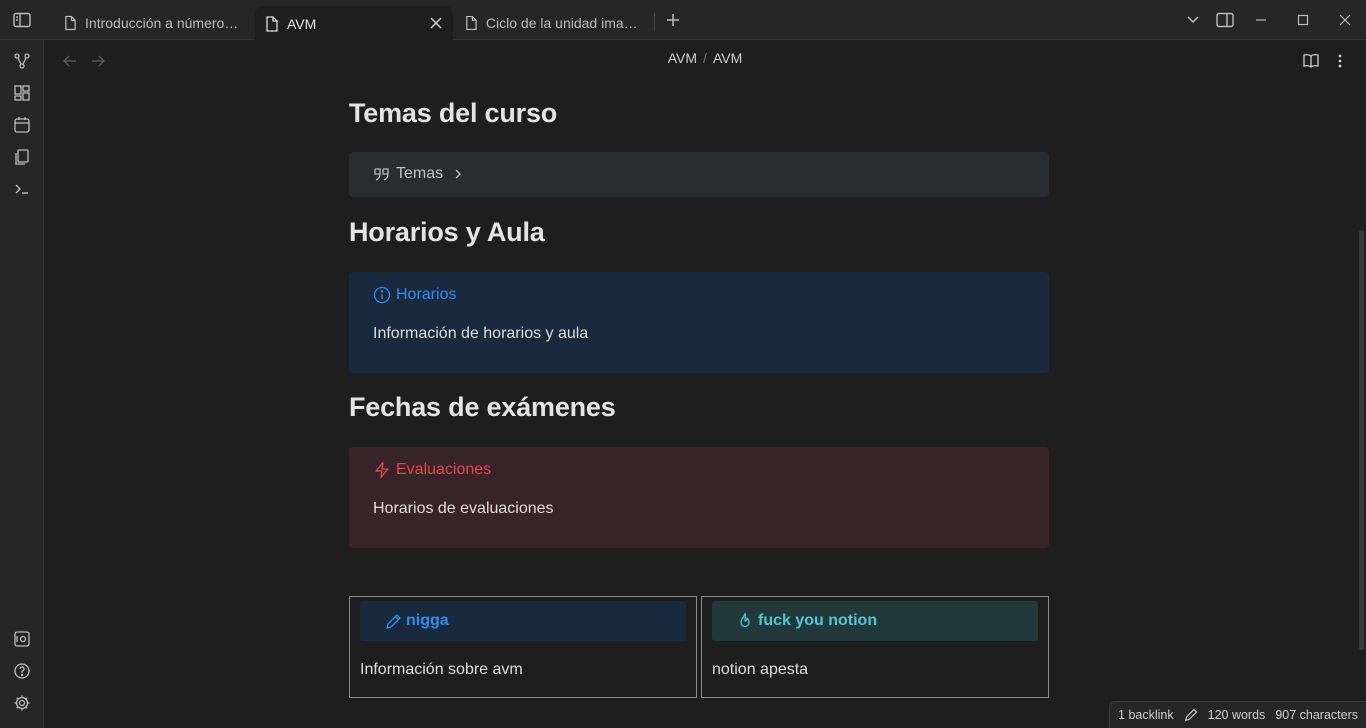  What do you see at coordinates (458, 174) in the screenshot?
I see `chevron-right-icon` at bounding box center [458, 174].